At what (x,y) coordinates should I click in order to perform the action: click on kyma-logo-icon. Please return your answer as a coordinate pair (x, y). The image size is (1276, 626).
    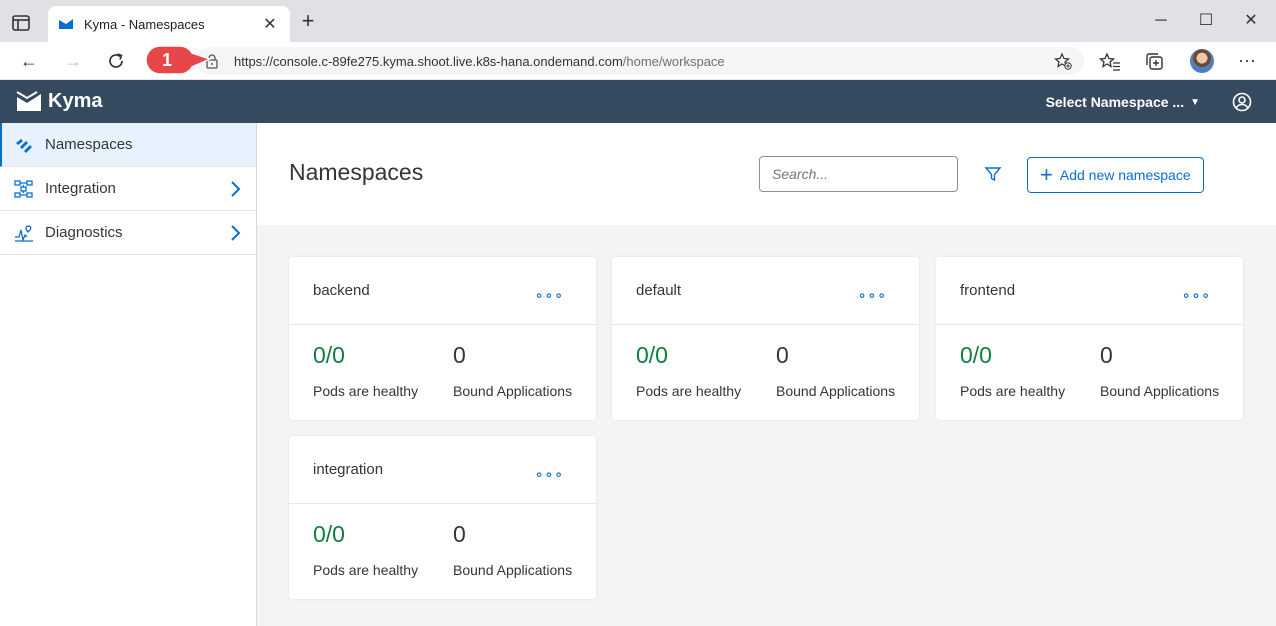
    Looking at the image, I should click on (28, 100).